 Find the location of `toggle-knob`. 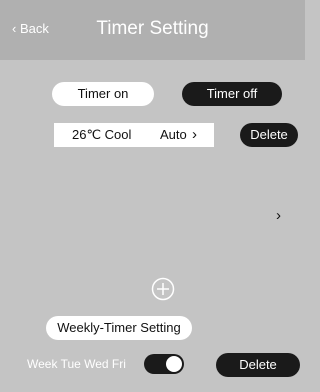

toggle-knob is located at coordinates (174, 364).